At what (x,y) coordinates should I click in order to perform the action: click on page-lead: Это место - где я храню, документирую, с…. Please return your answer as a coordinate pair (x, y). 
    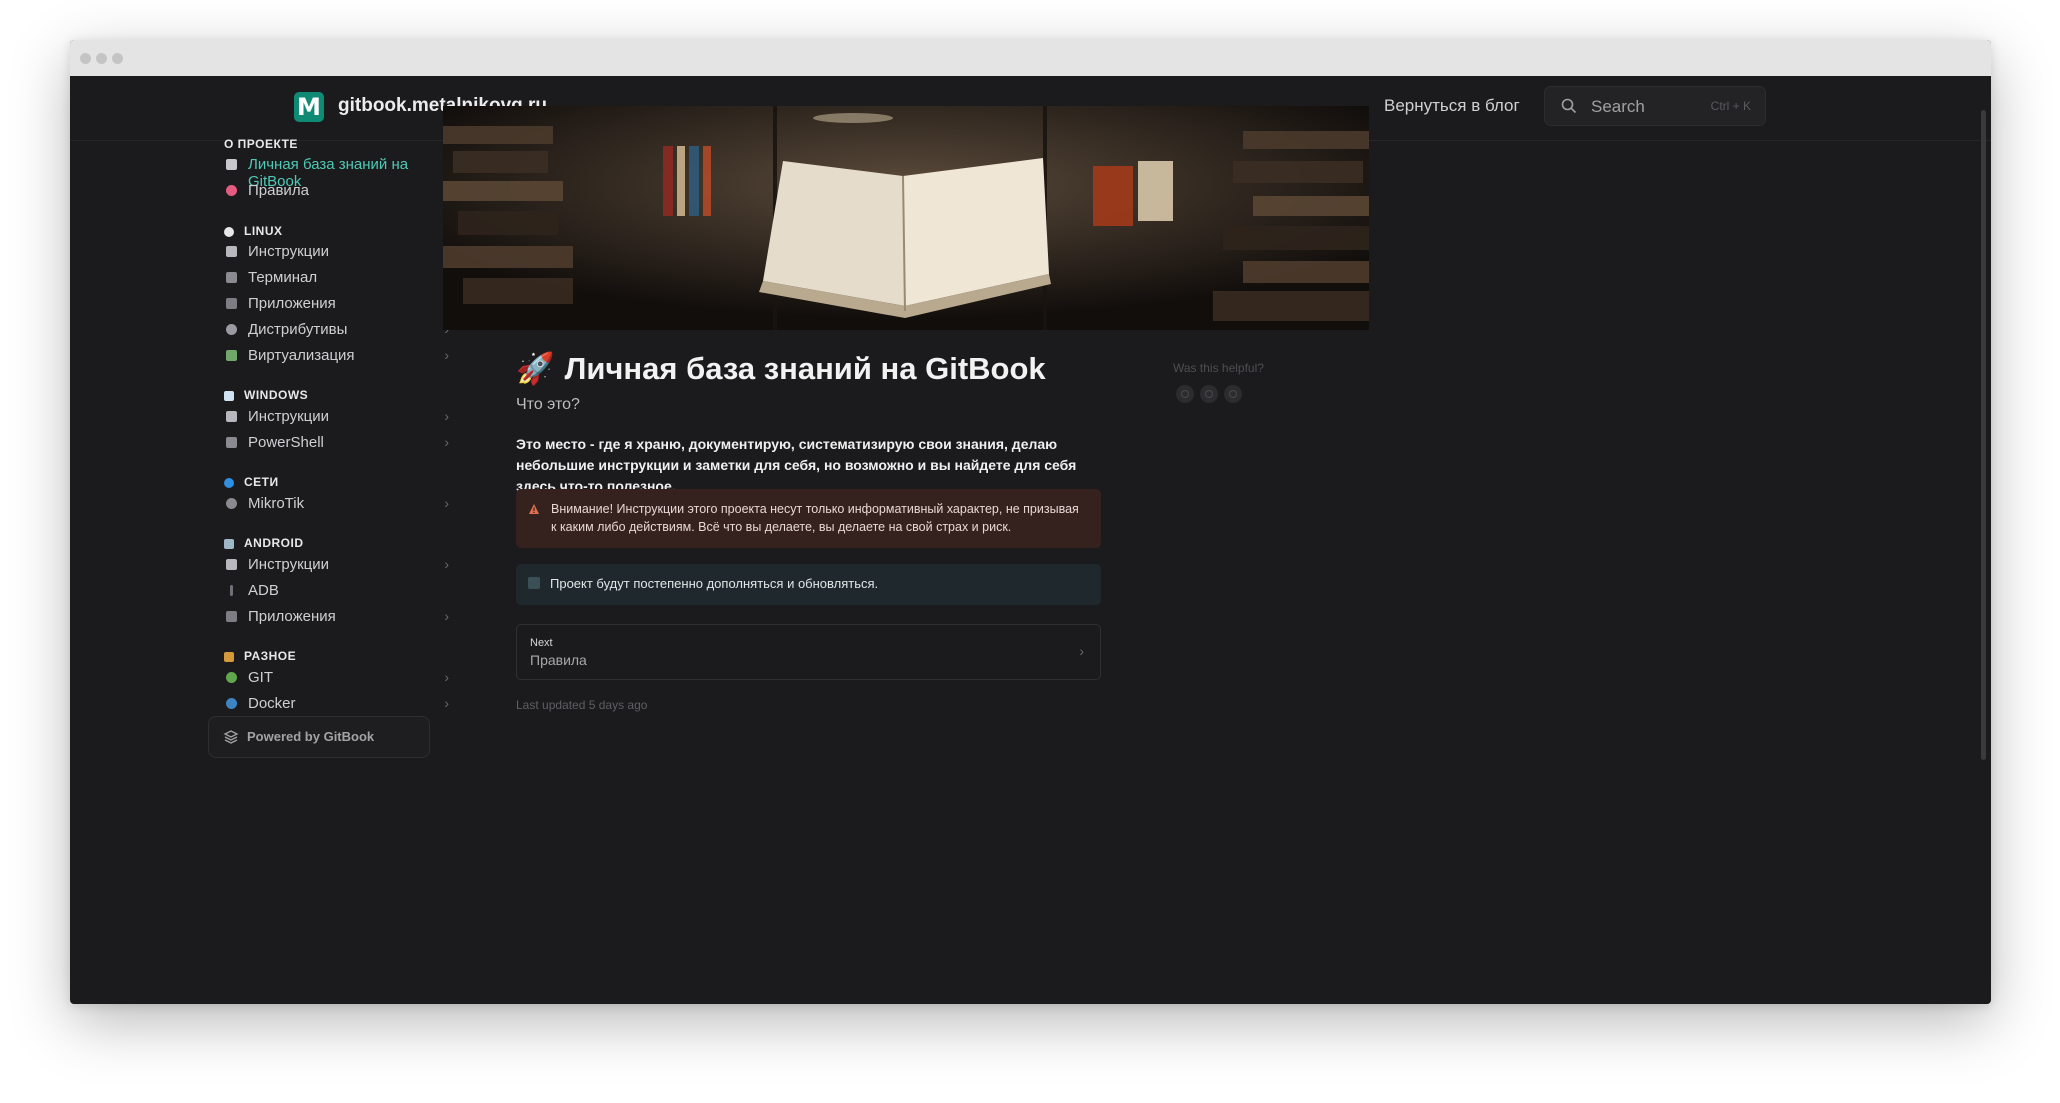
    Looking at the image, I should click on (796, 465).